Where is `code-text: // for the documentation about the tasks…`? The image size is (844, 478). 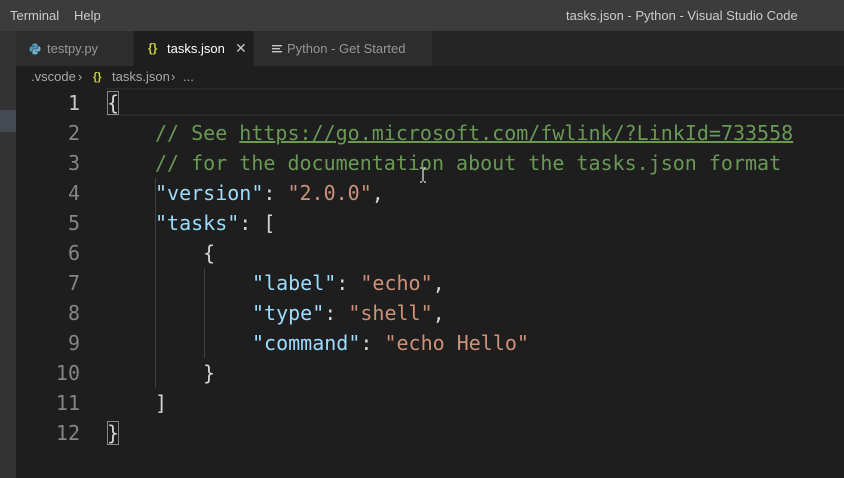
code-text: // for the documentation about the tasks… is located at coordinates (468, 163).